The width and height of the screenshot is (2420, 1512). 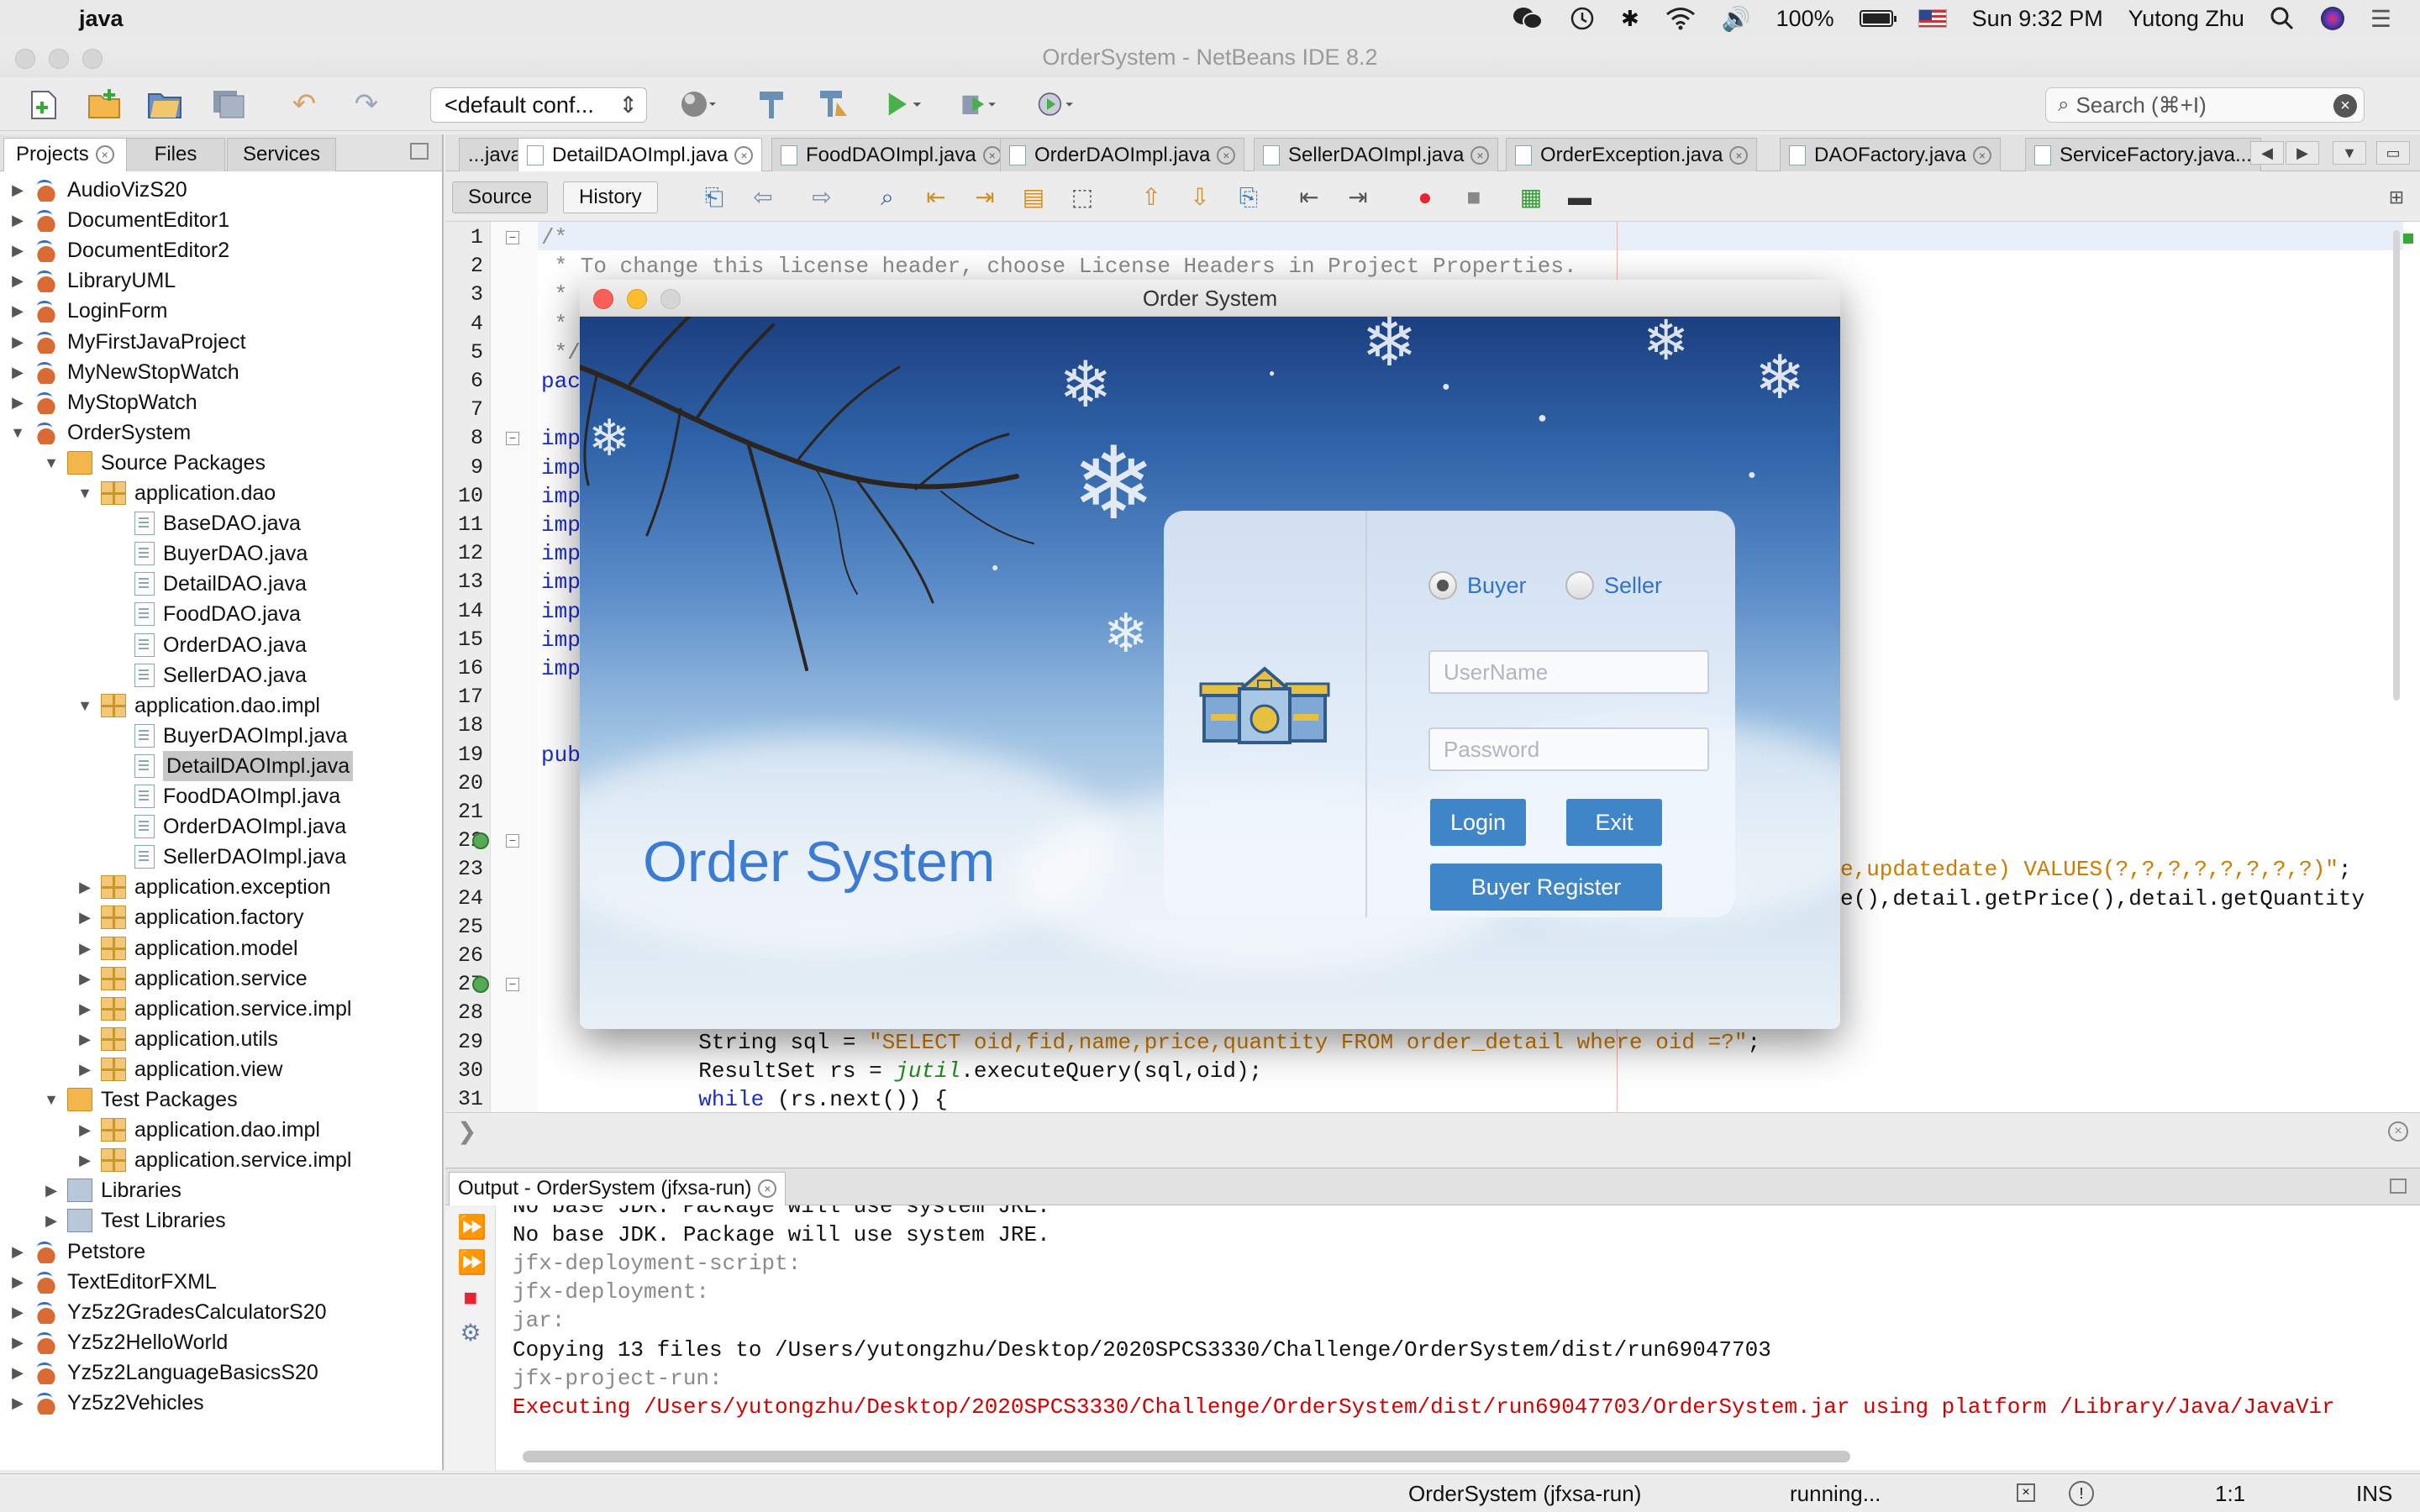 I want to click on tree-node: ▶ Petstore, so click(x=77, y=1251).